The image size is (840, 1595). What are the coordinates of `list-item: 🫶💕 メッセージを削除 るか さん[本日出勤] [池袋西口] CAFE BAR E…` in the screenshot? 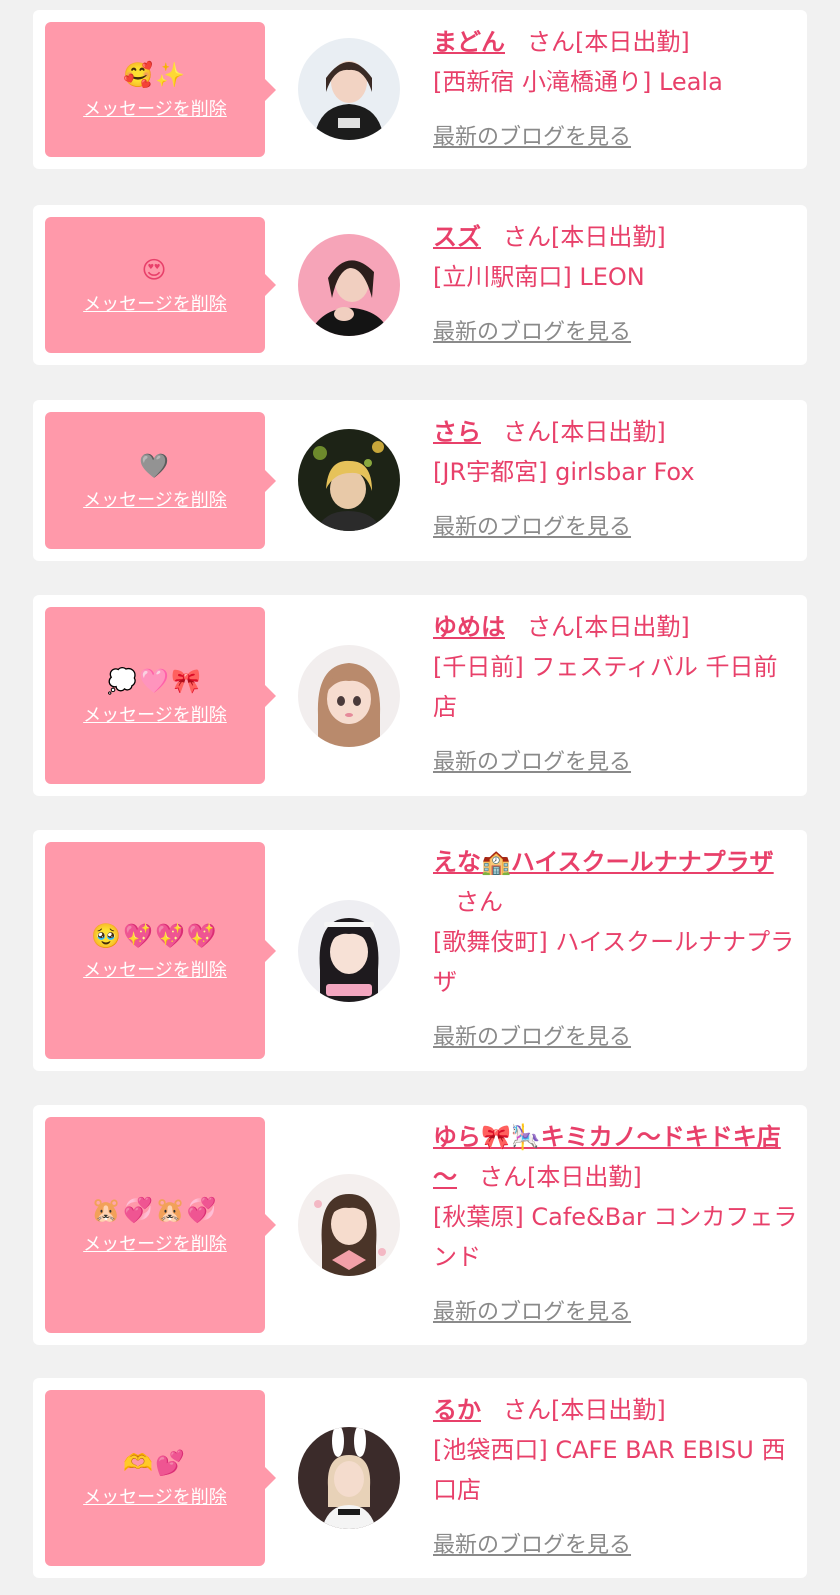 It's located at (420, 1478).